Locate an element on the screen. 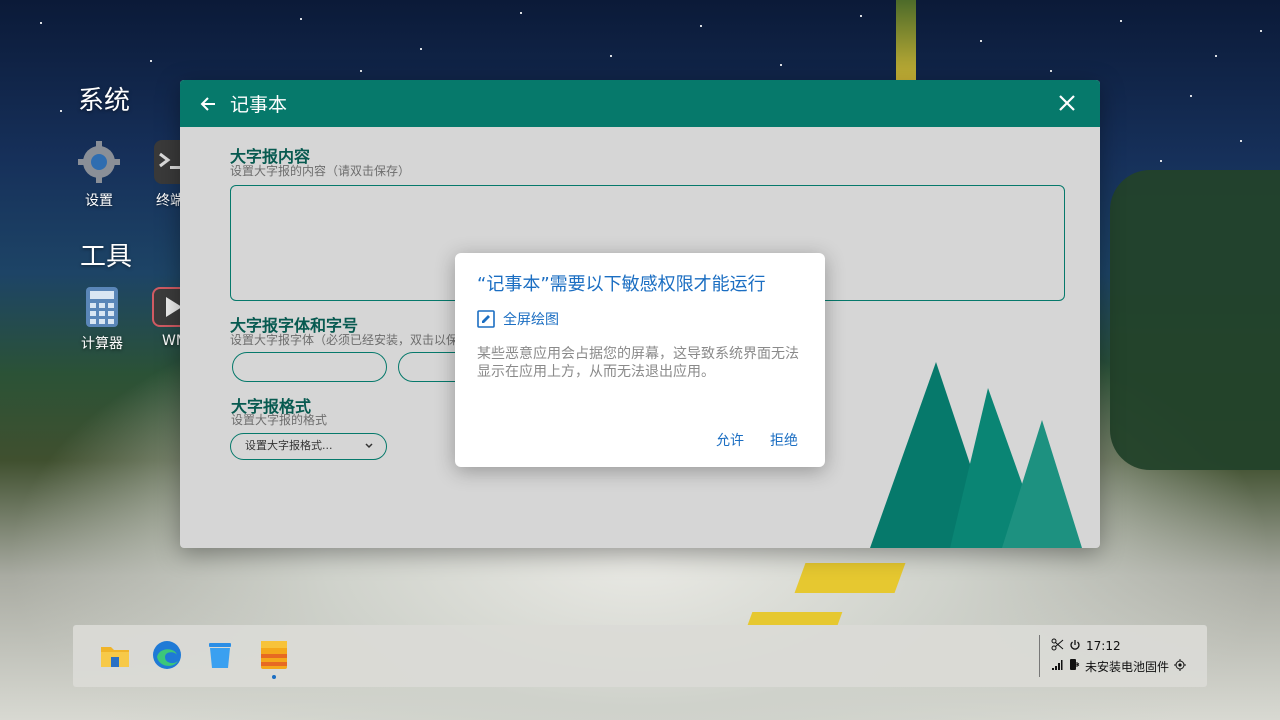  chevron-down-icon is located at coordinates (369, 450).